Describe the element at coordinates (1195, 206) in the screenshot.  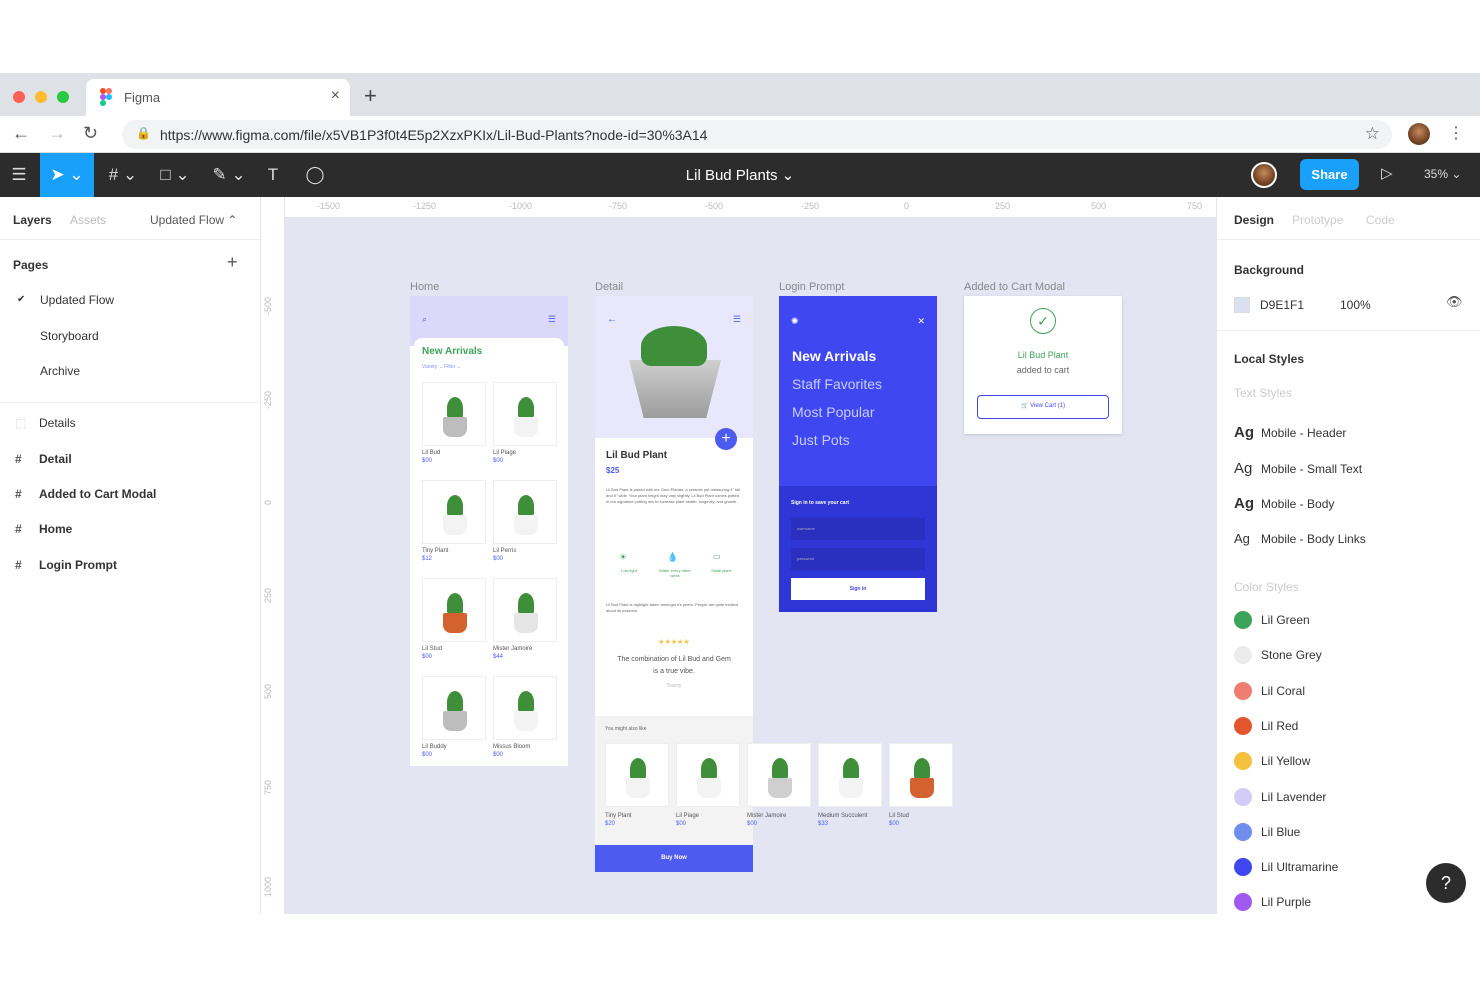
I see `ruler-tick: 750` at that location.